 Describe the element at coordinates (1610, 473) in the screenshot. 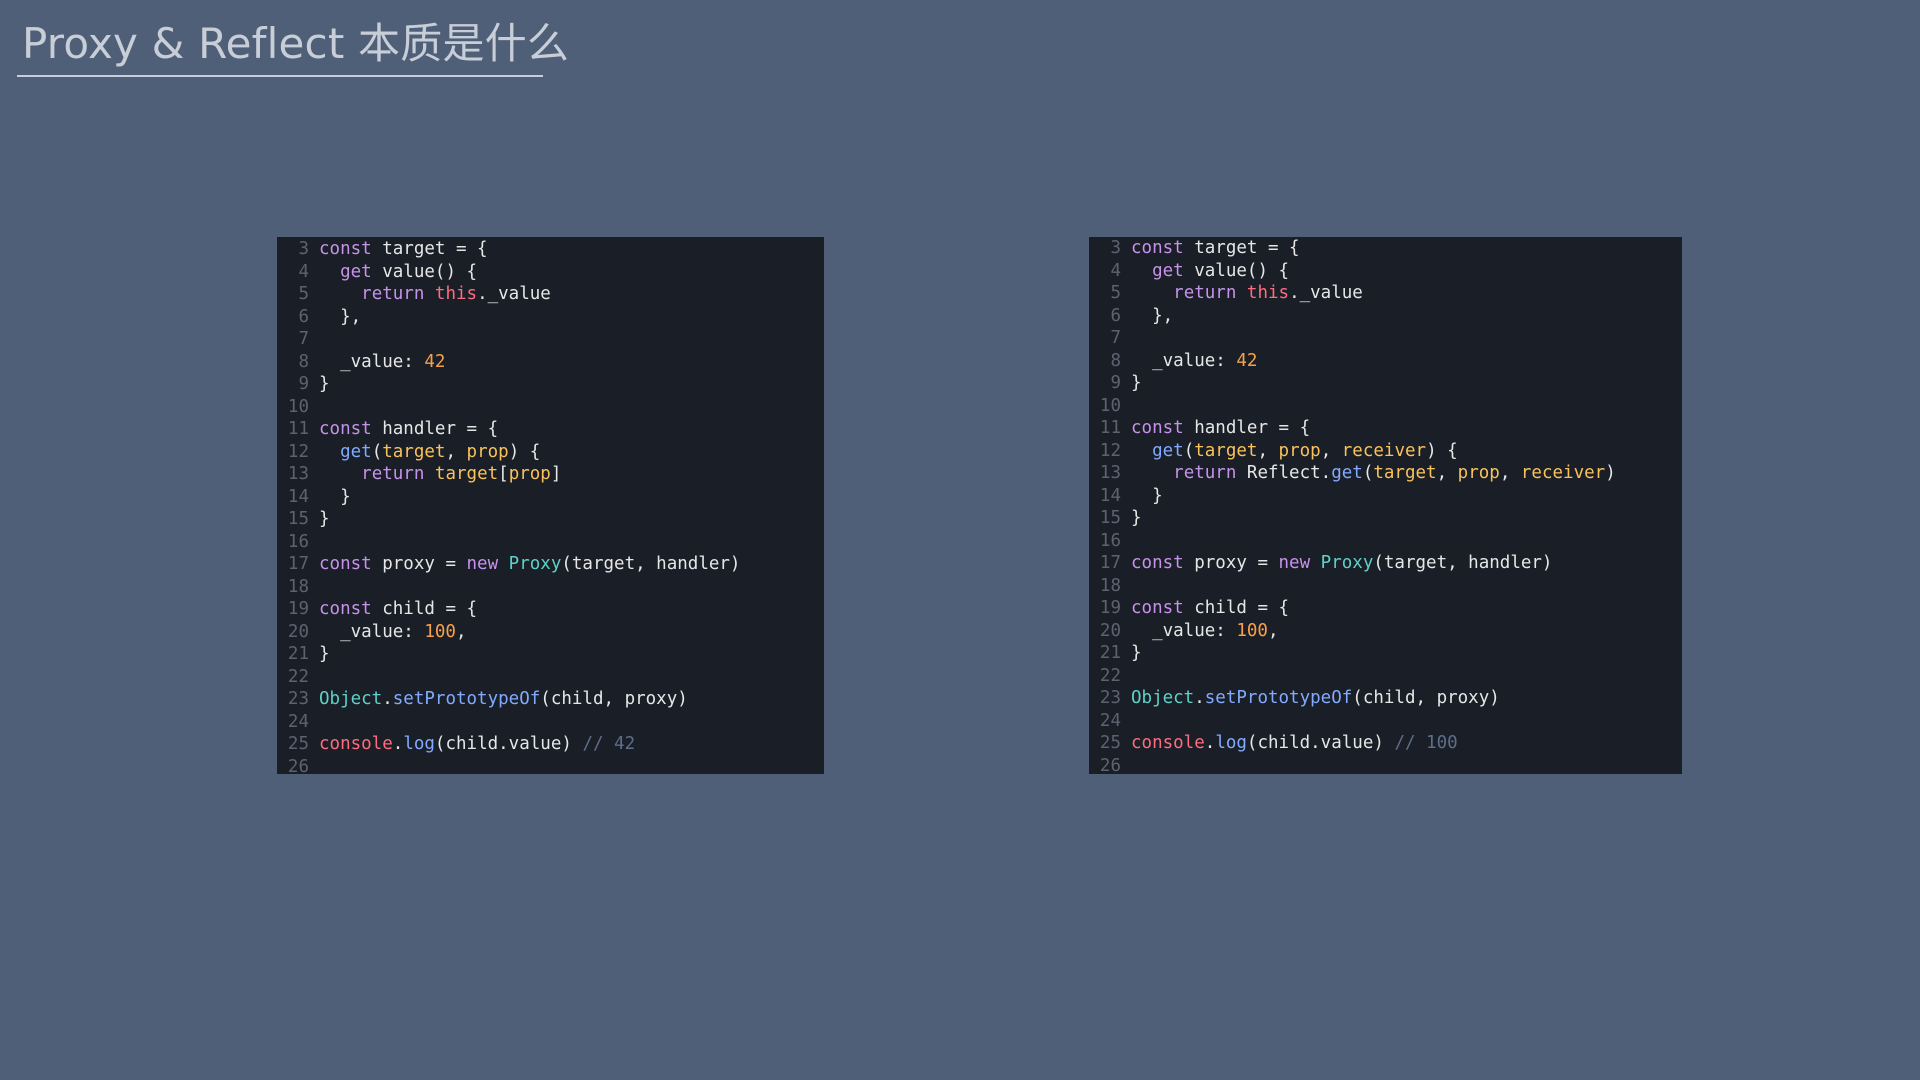

I see `code-token: )` at that location.